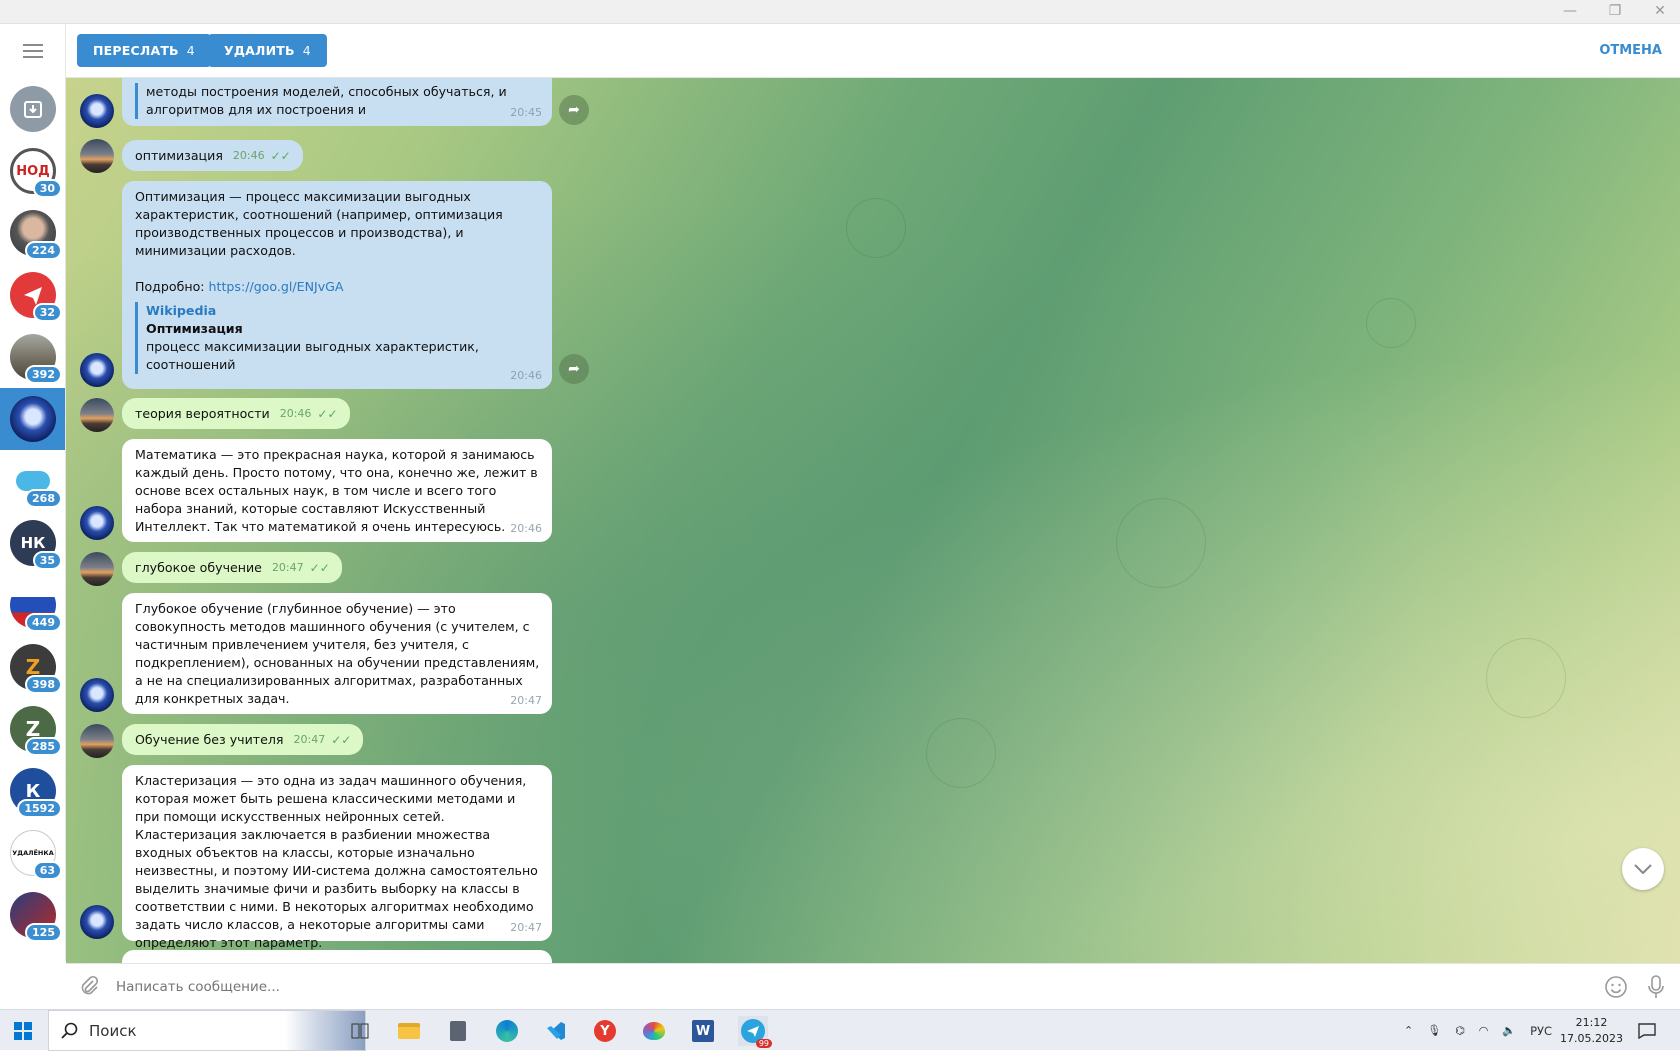  I want to click on clock: 21:12 17.05.2023, so click(1591, 1030).